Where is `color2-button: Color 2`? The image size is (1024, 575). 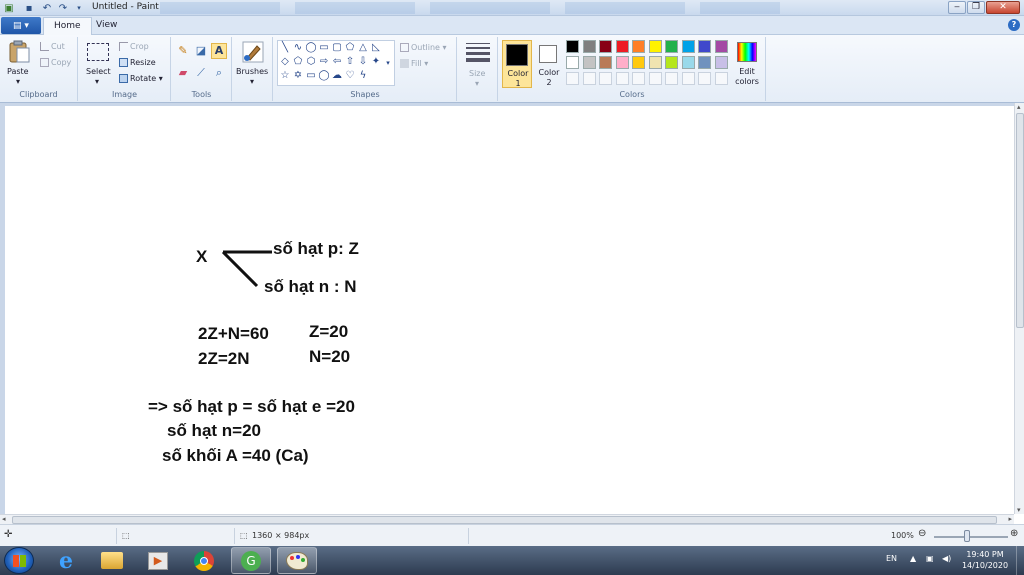
color2-button: Color 2 is located at coordinates (549, 64).